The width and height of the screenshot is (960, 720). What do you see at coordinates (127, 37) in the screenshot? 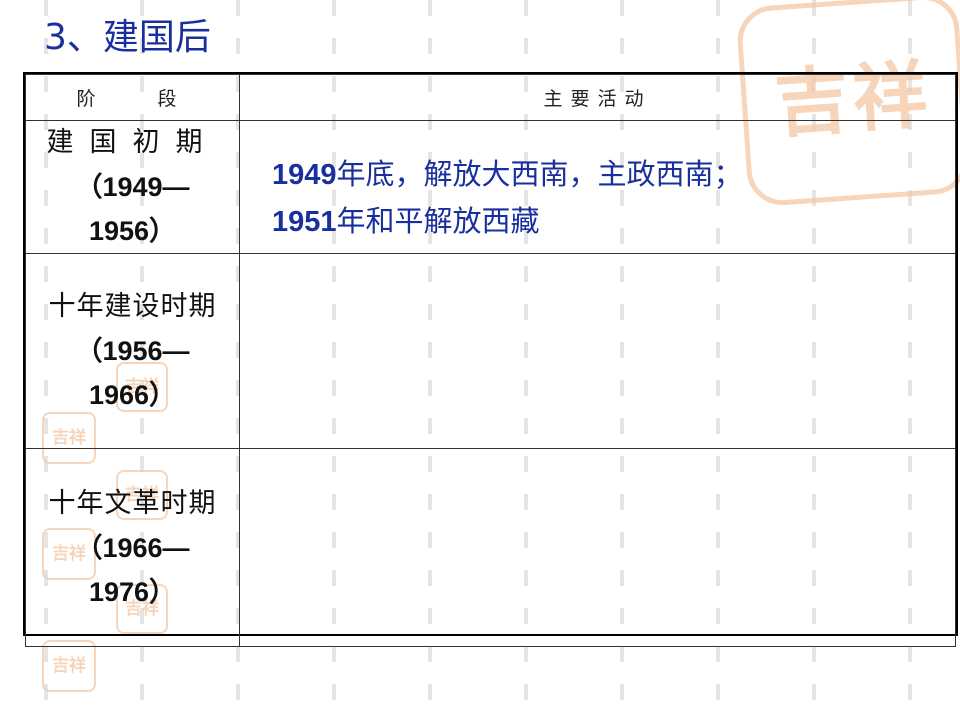
I see `slide-heading: 3、建国后` at bounding box center [127, 37].